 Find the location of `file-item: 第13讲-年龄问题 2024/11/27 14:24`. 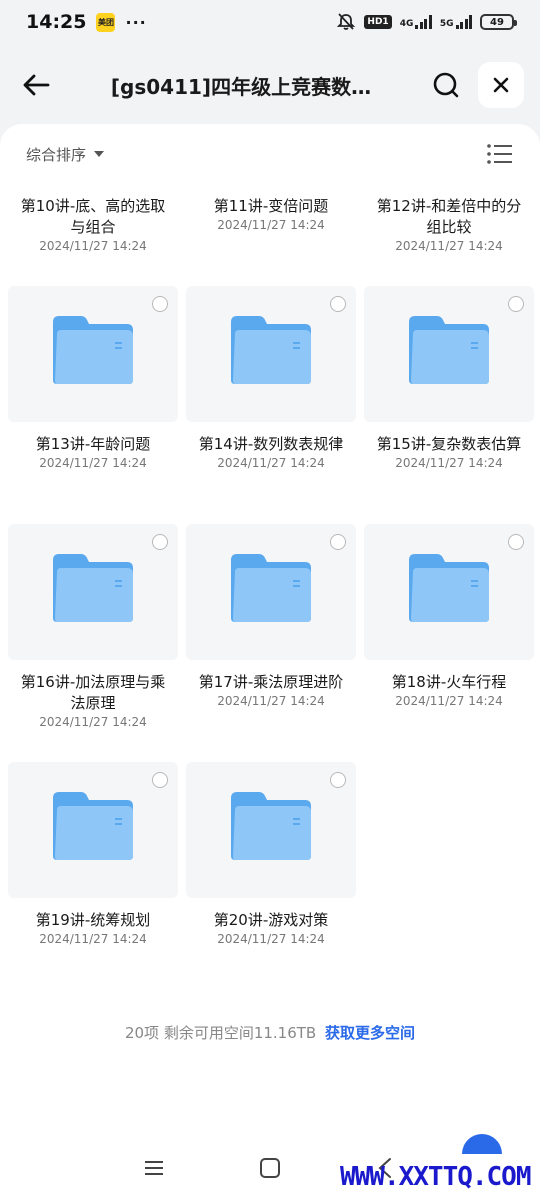

file-item: 第13讲-年龄问题 2024/11/27 14:24 is located at coordinates (93, 378).